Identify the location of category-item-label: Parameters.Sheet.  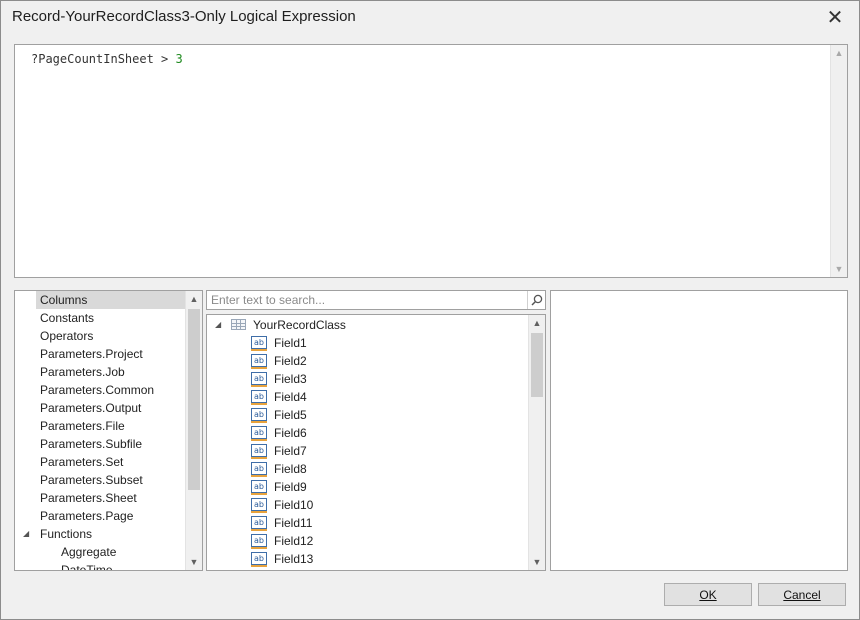
(88, 498).